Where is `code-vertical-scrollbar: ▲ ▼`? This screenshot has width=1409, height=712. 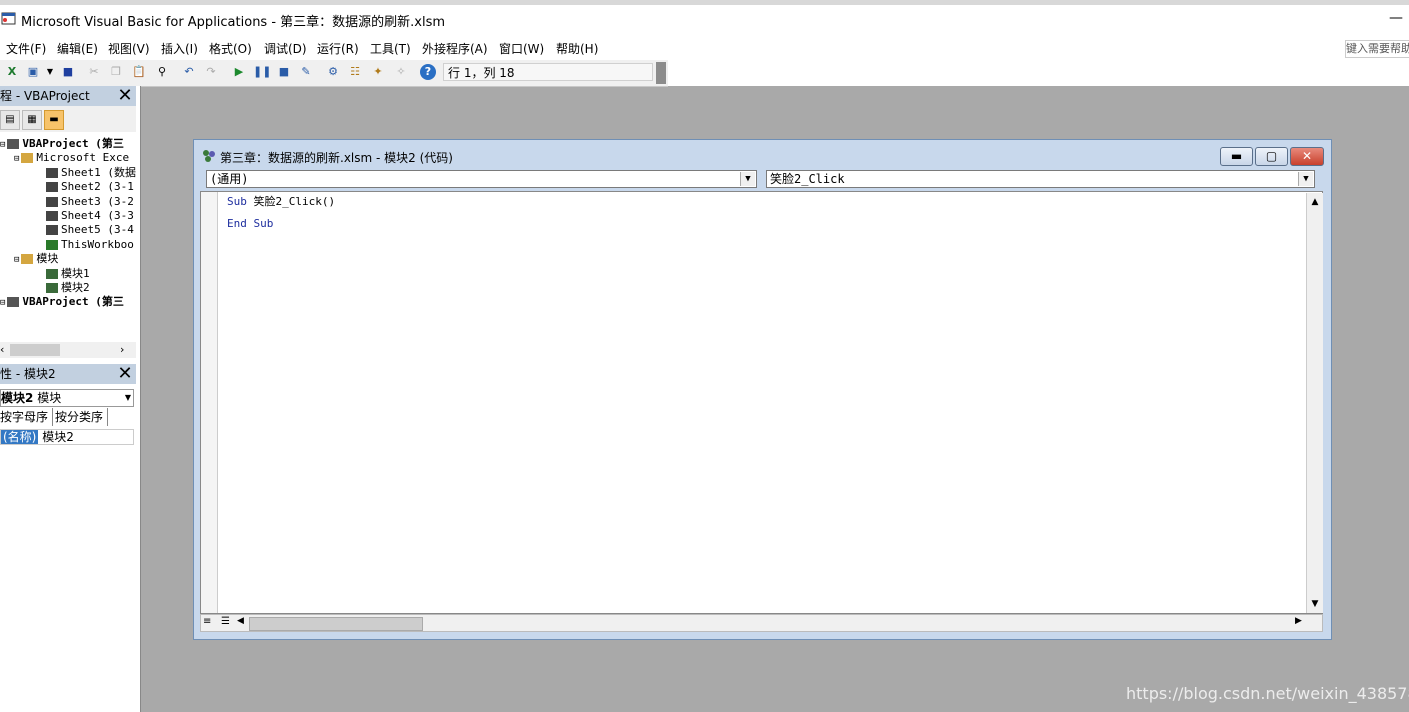 code-vertical-scrollbar: ▲ ▼ is located at coordinates (1314, 403).